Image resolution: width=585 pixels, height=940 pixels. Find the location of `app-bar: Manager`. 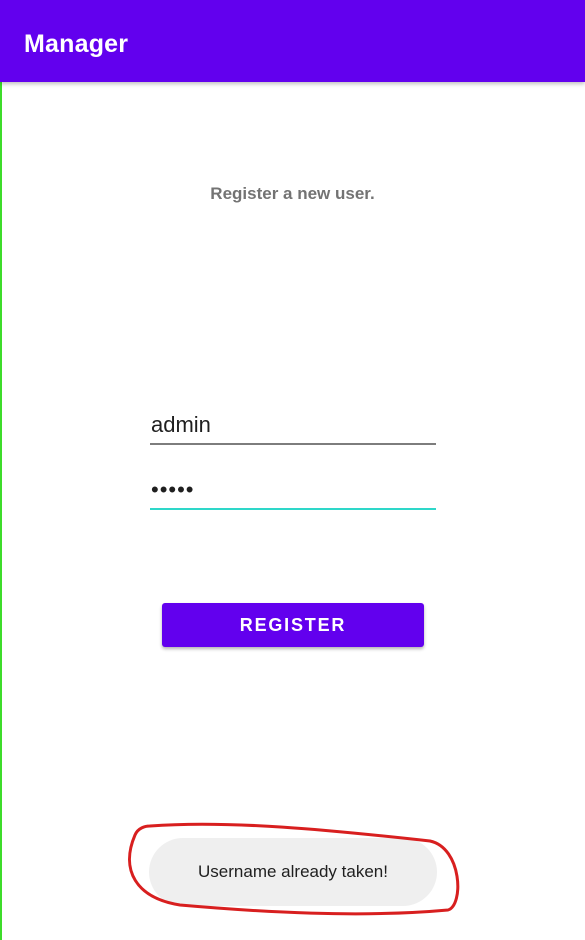

app-bar: Manager is located at coordinates (292, 41).